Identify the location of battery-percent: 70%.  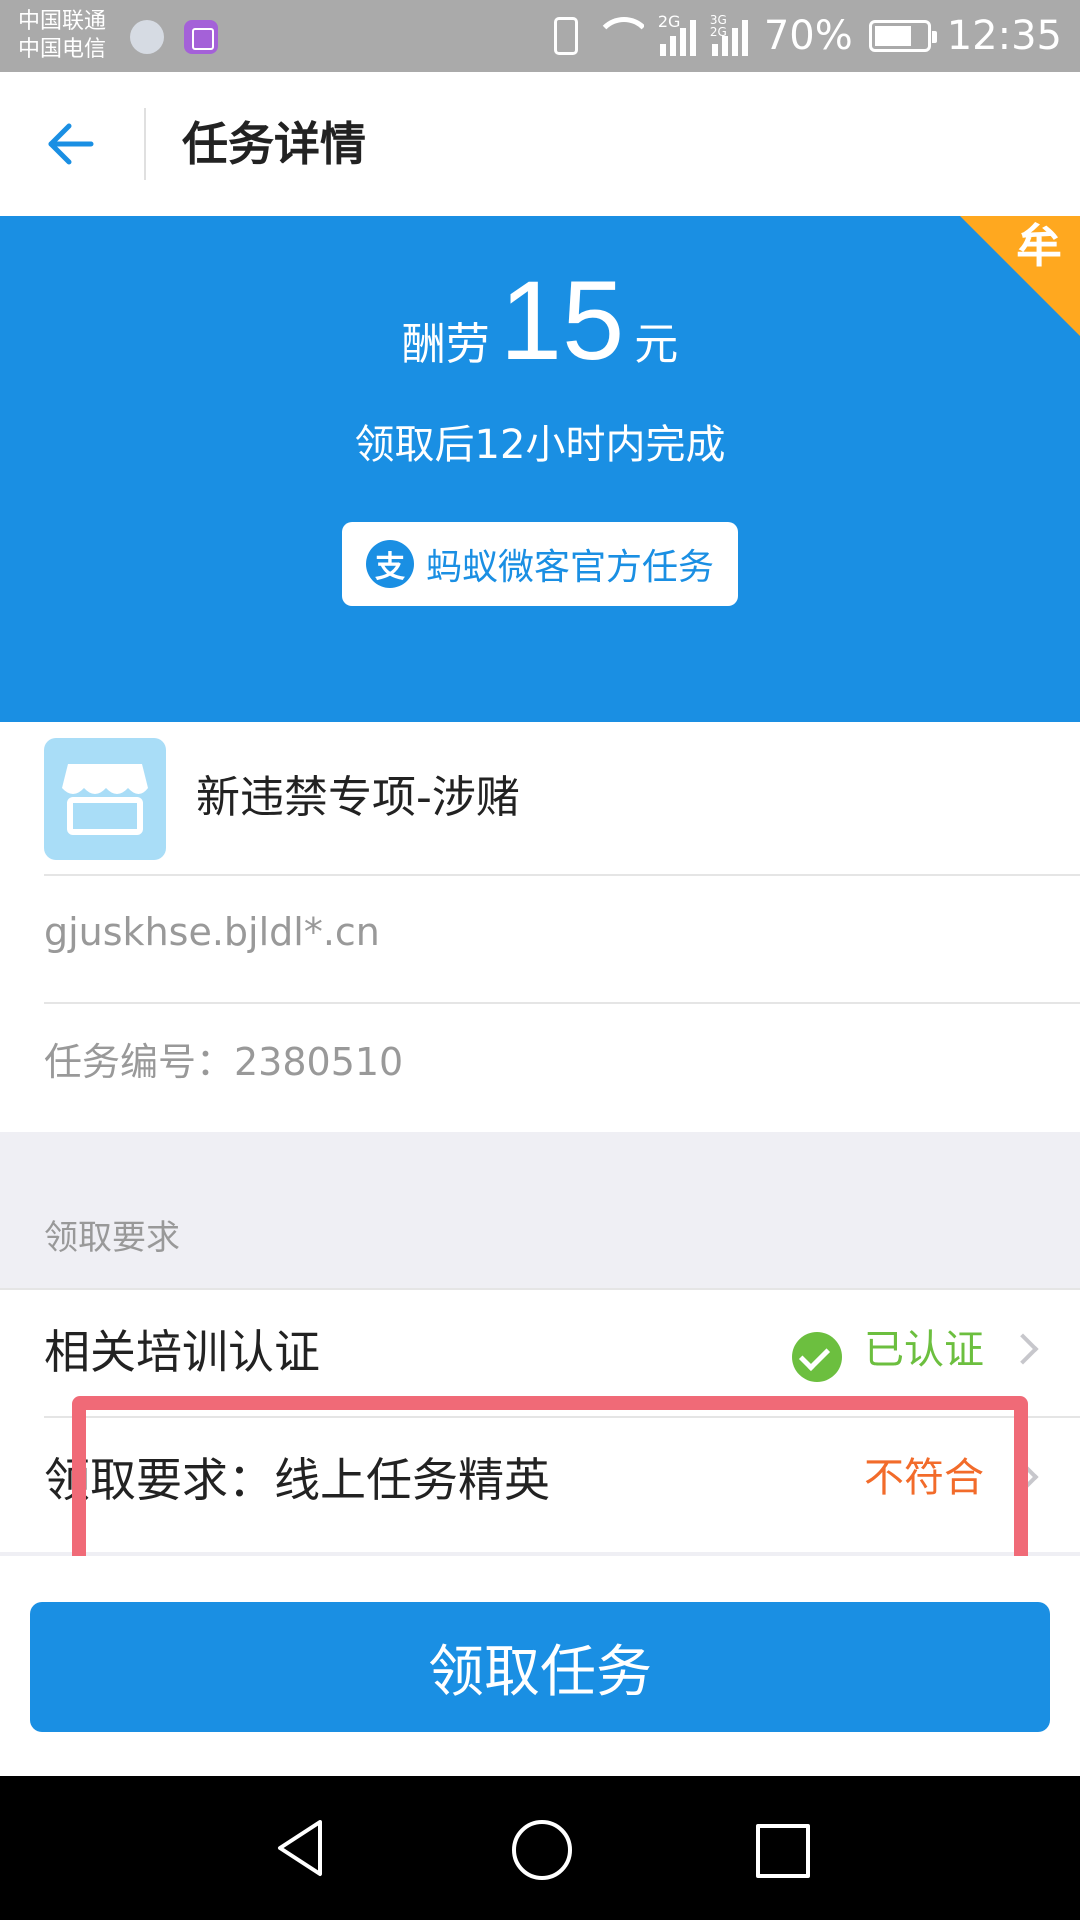
(808, 36).